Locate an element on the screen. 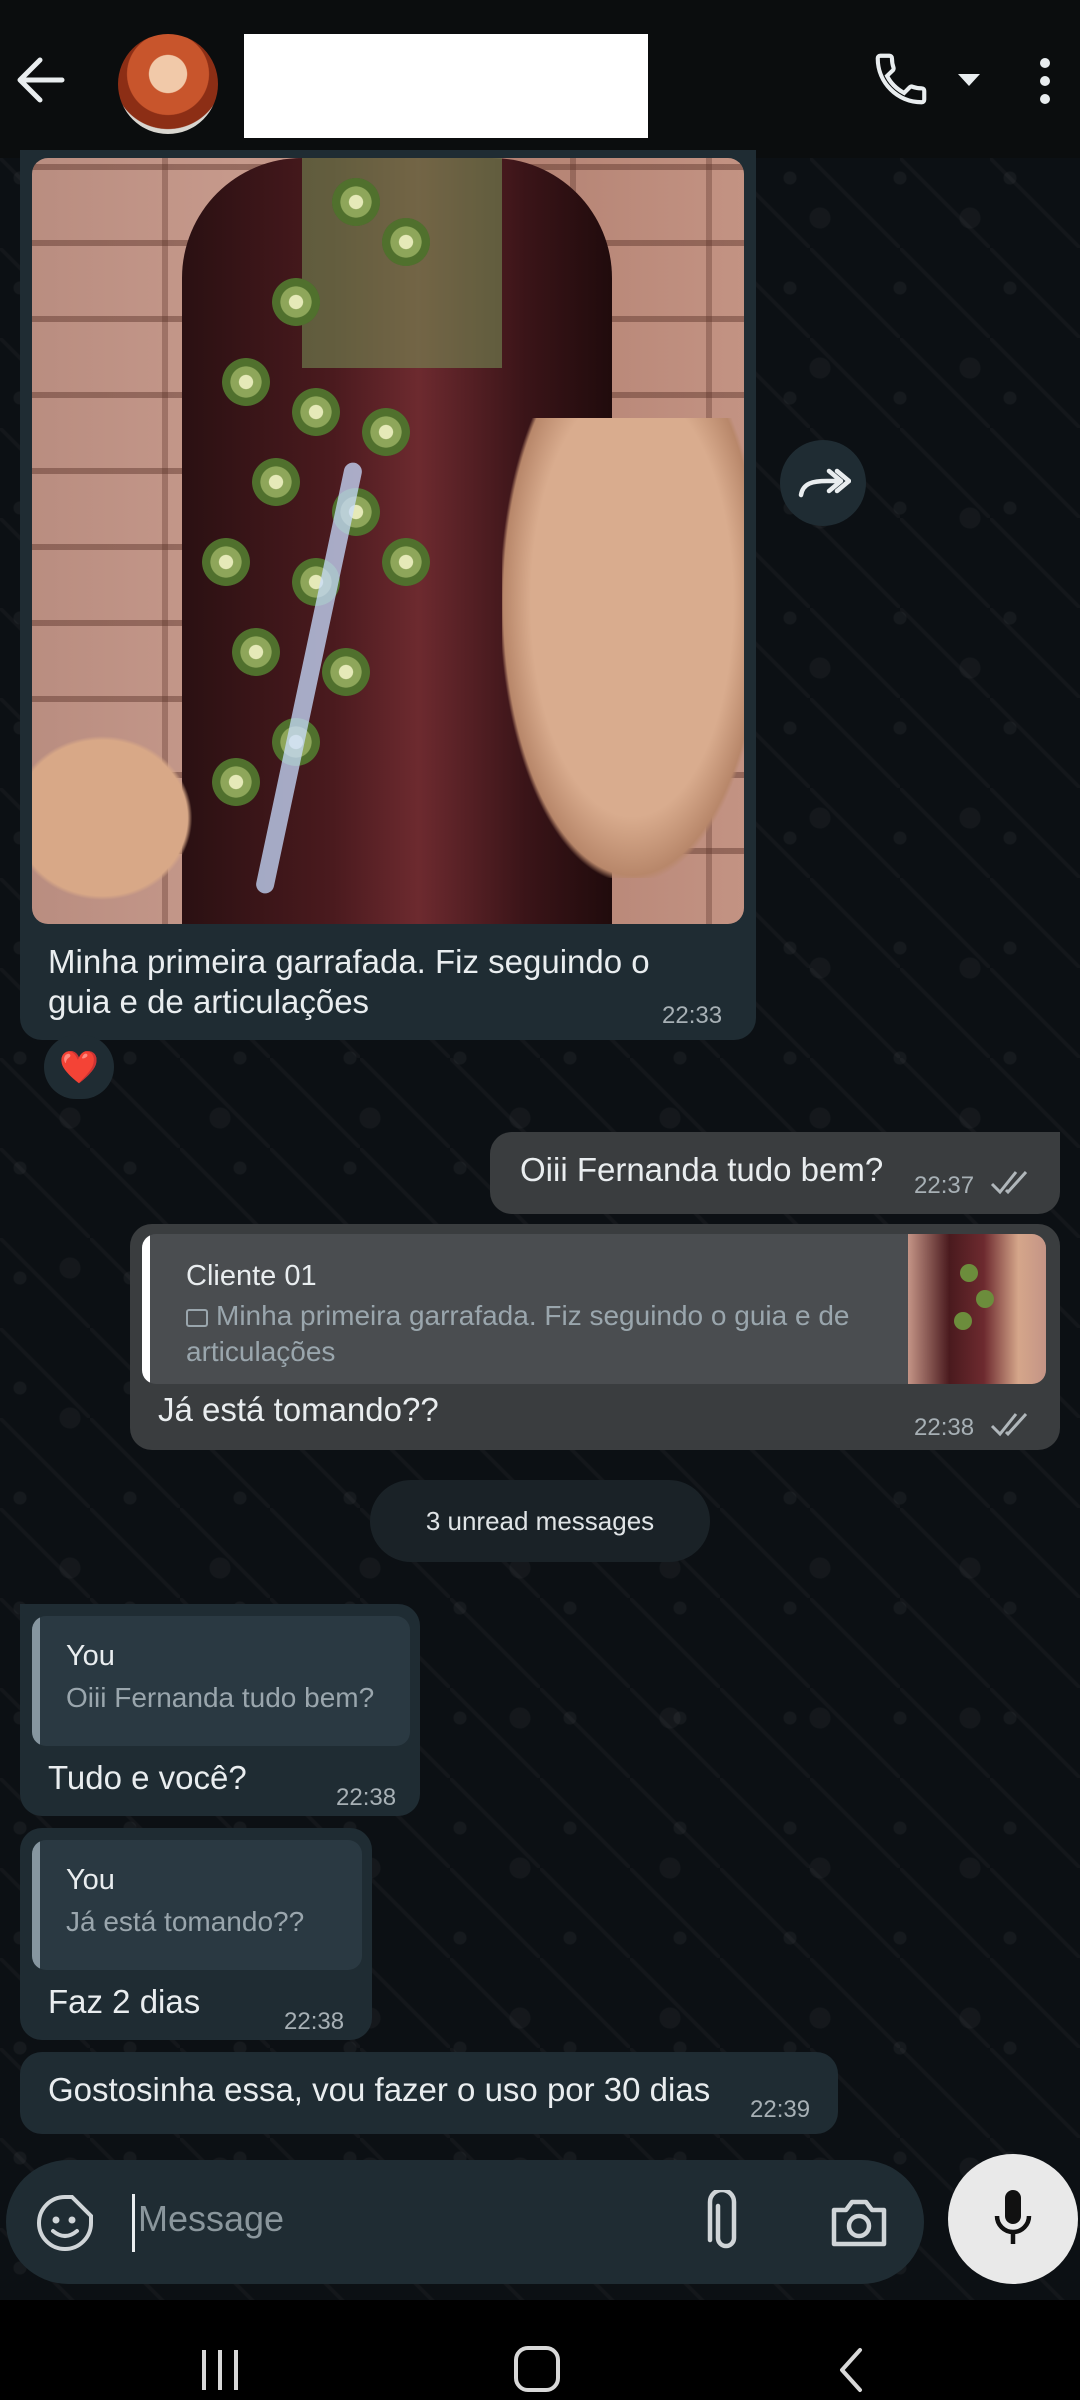 The image size is (1080, 2400). message-text: Oiii Fernanda tudo bem? is located at coordinates (702, 1169).